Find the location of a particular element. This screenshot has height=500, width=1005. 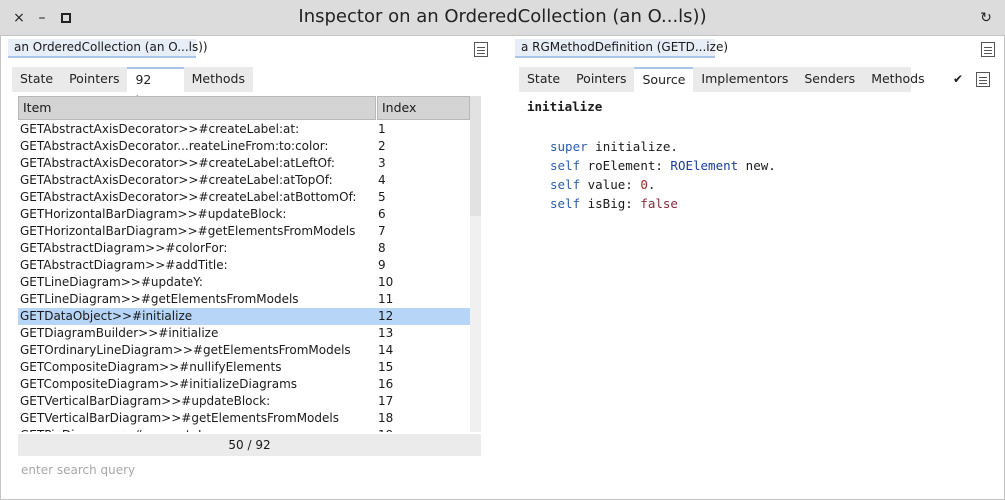

method-signature: initialize is located at coordinates (565, 106).